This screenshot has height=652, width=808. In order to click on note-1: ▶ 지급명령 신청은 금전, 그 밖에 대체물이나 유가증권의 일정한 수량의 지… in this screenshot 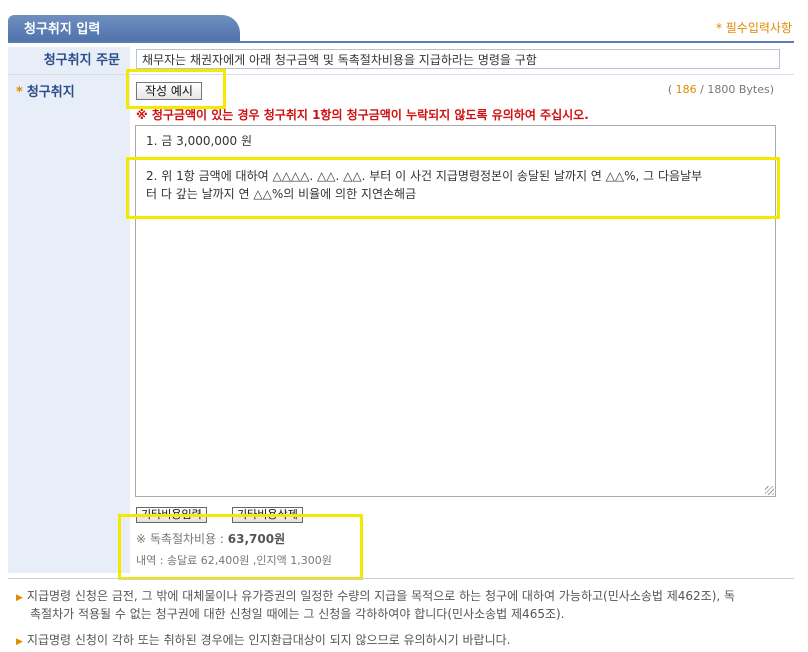, I will do `click(376, 596)`.